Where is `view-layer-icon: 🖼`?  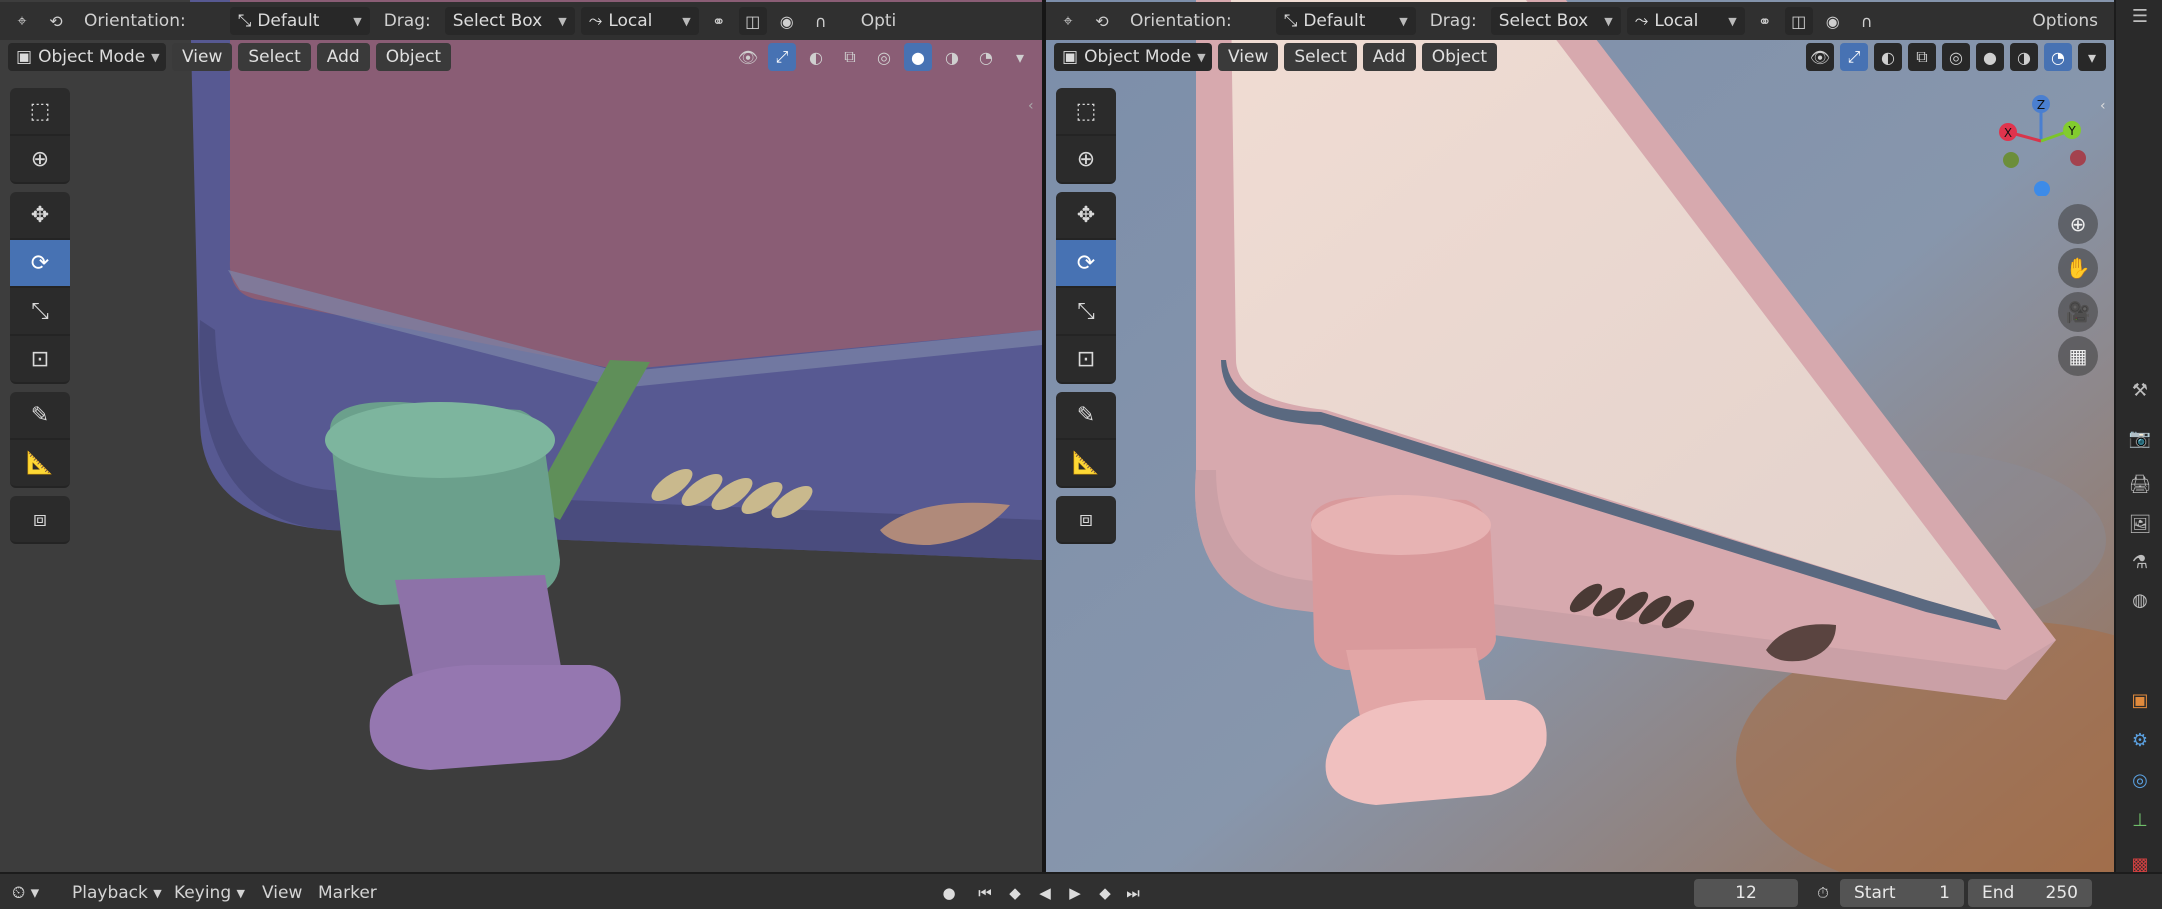
view-layer-icon: 🖼 is located at coordinates (2140, 524).